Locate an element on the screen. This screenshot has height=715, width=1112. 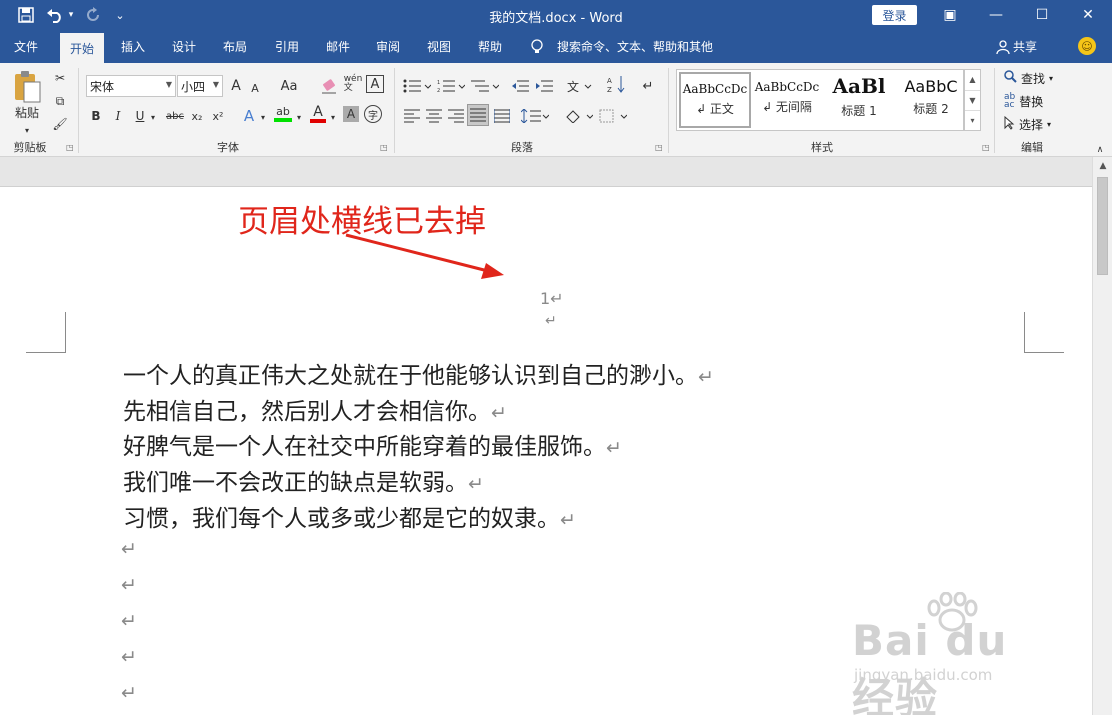
tab-layout: 布局 is located at coordinates (235, 46).